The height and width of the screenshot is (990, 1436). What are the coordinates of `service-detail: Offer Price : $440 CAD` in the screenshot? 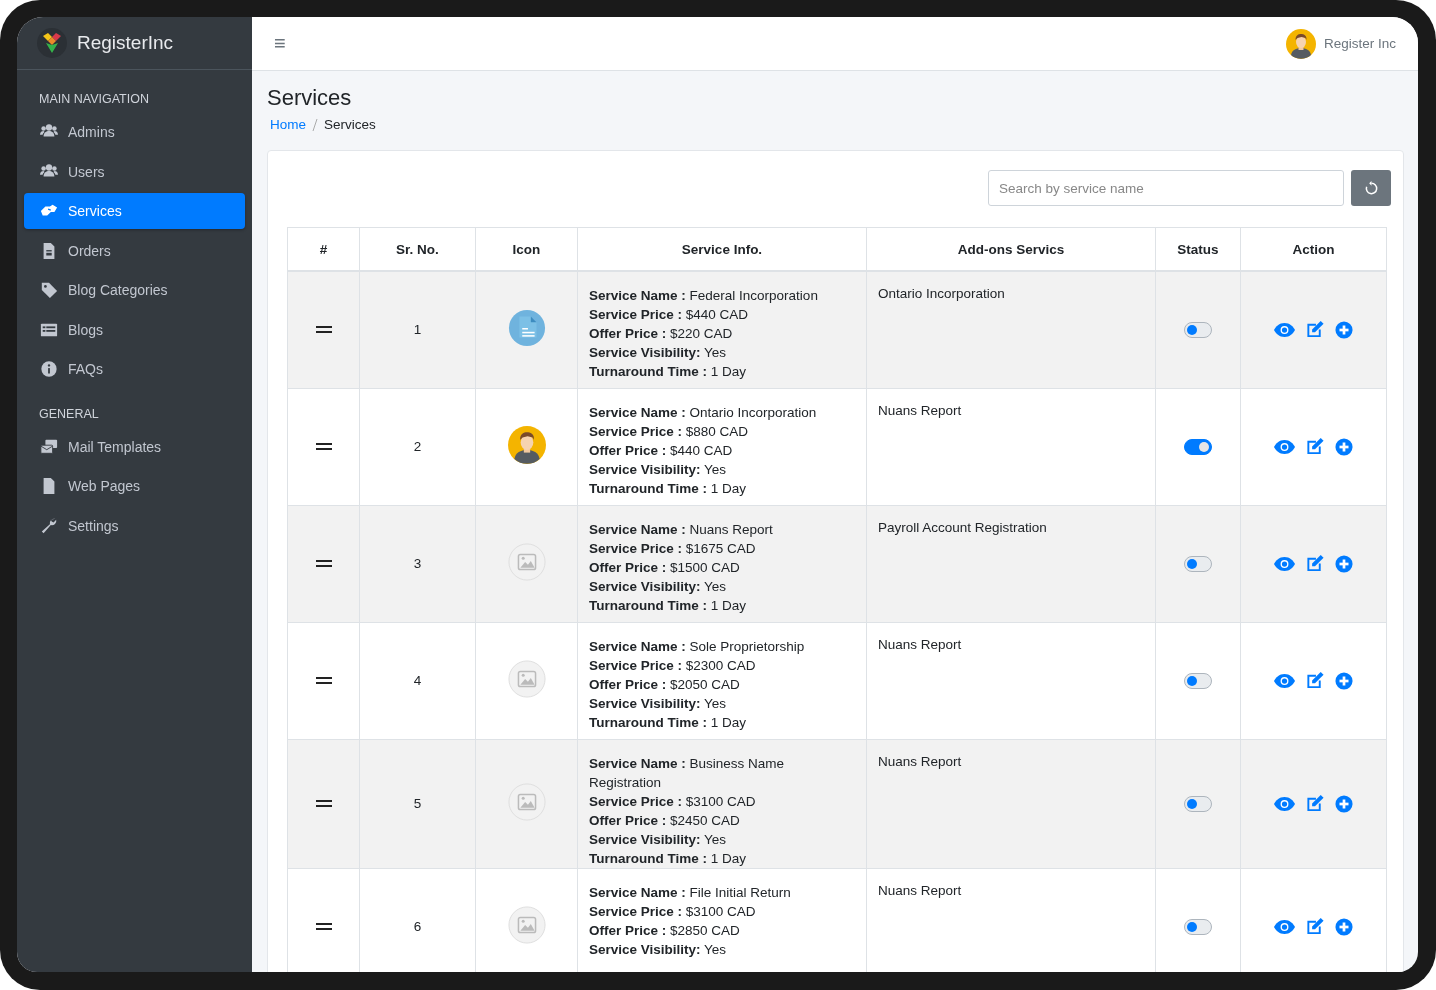 It's located at (661, 450).